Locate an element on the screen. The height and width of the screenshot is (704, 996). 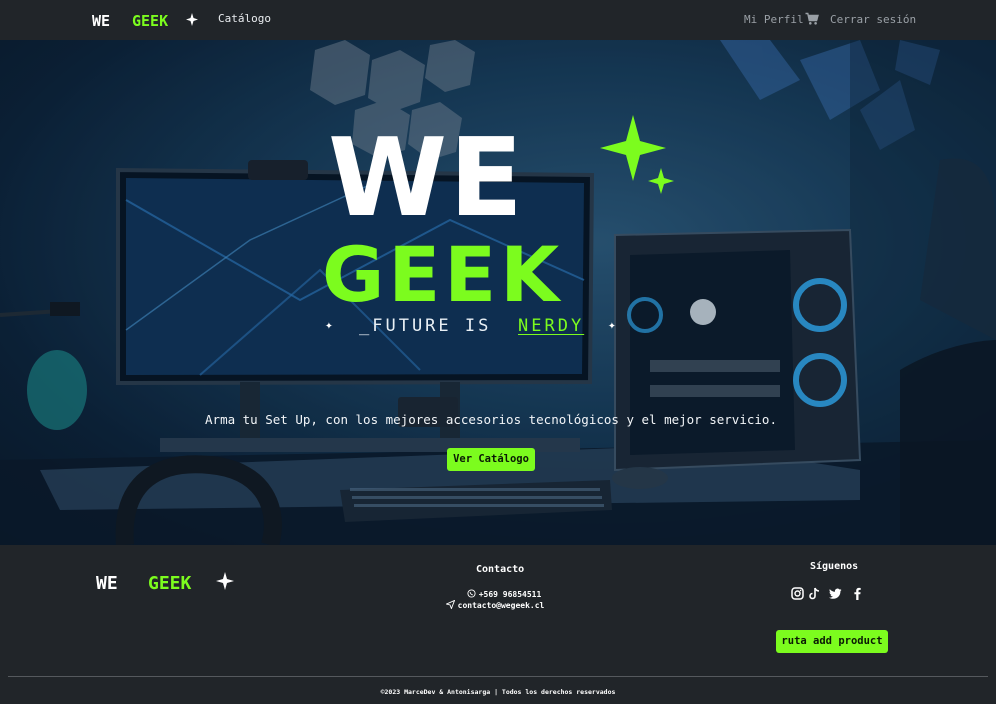
footer-divider is located at coordinates (498, 676).